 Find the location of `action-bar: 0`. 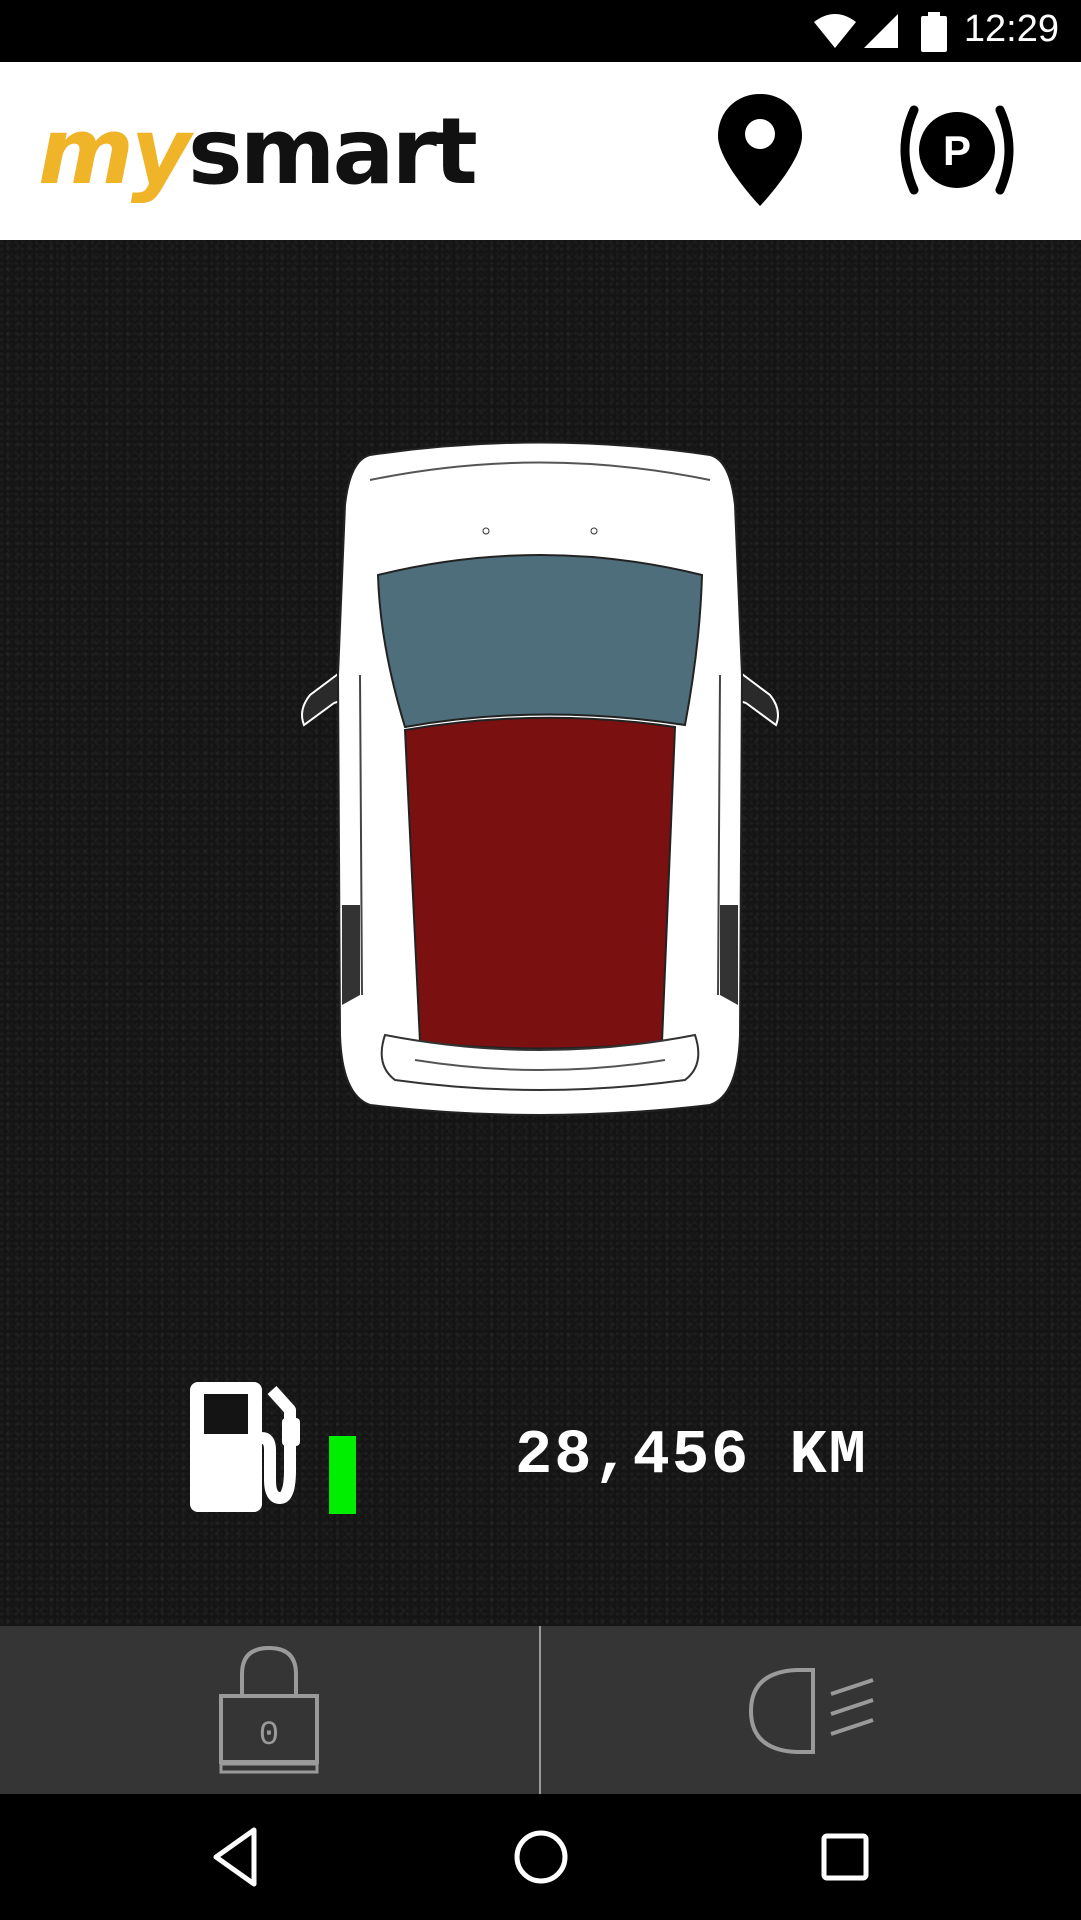

action-bar: 0 is located at coordinates (540, 1710).